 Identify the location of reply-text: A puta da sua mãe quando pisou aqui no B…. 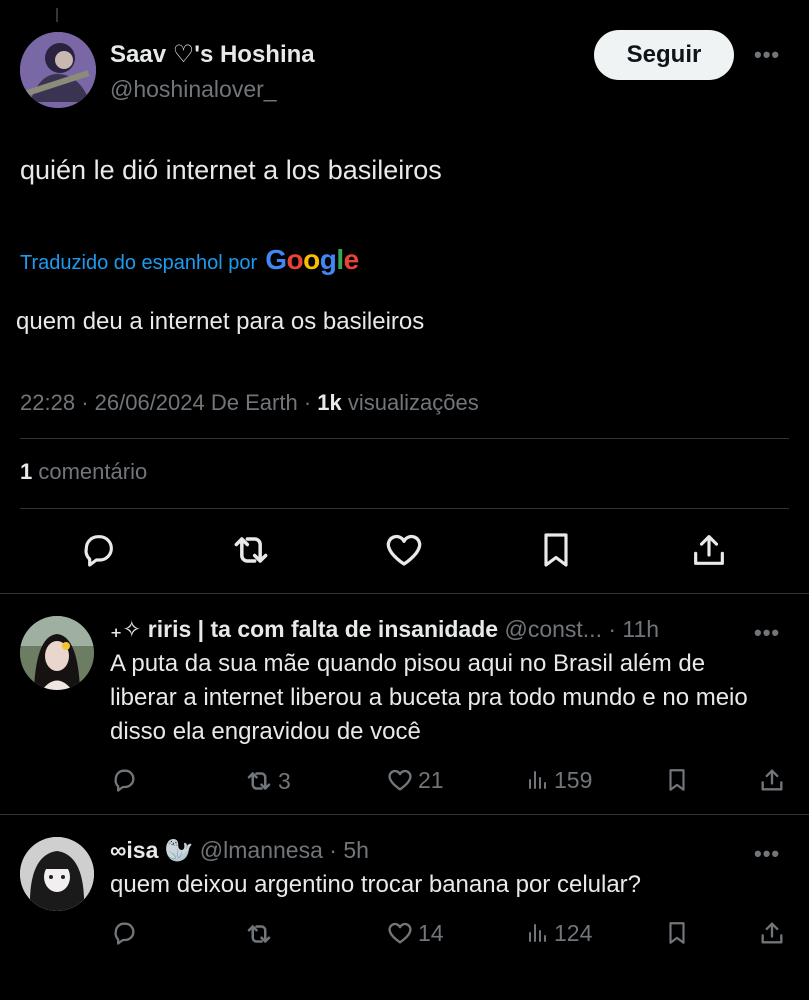
(429, 697).